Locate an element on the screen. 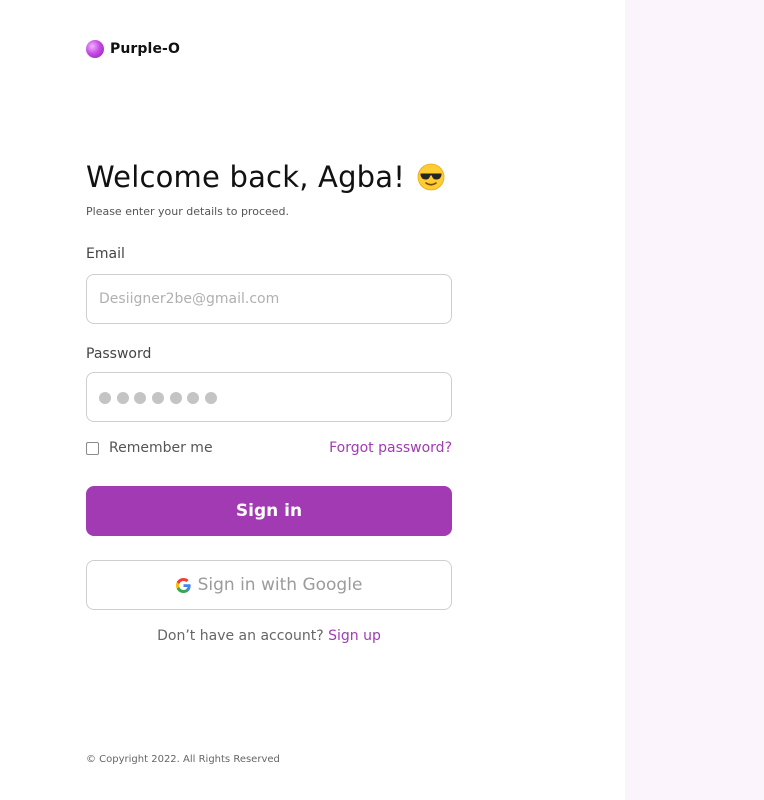 The width and height of the screenshot is (764, 800). google-button-label: Sign in with Google is located at coordinates (280, 585).